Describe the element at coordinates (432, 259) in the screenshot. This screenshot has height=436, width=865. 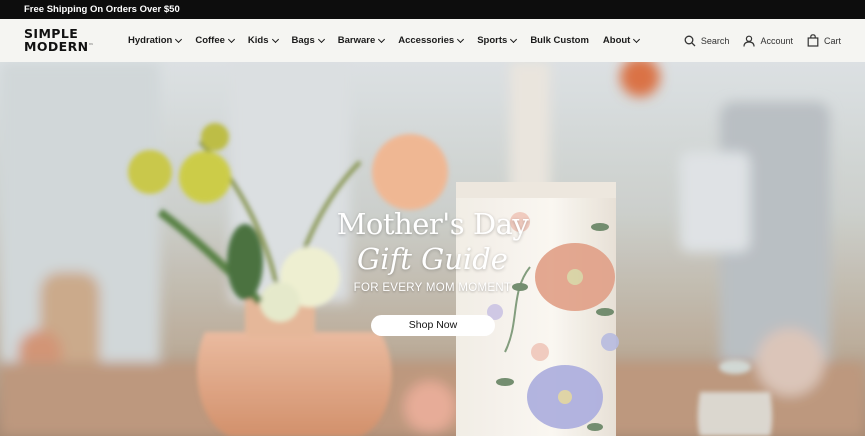
I see `hero-title-line-2: Gift Guide` at that location.